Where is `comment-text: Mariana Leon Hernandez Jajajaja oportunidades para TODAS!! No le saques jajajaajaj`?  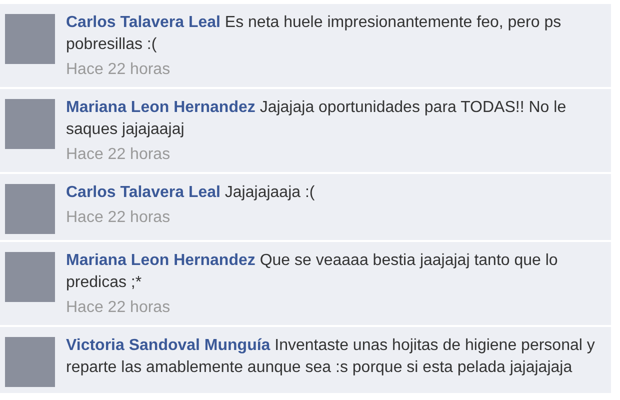 comment-text: Mariana Leon Hernandez Jajajaja oportunidades para TODAS!! No le saques jajajaajaj is located at coordinates (317, 119).